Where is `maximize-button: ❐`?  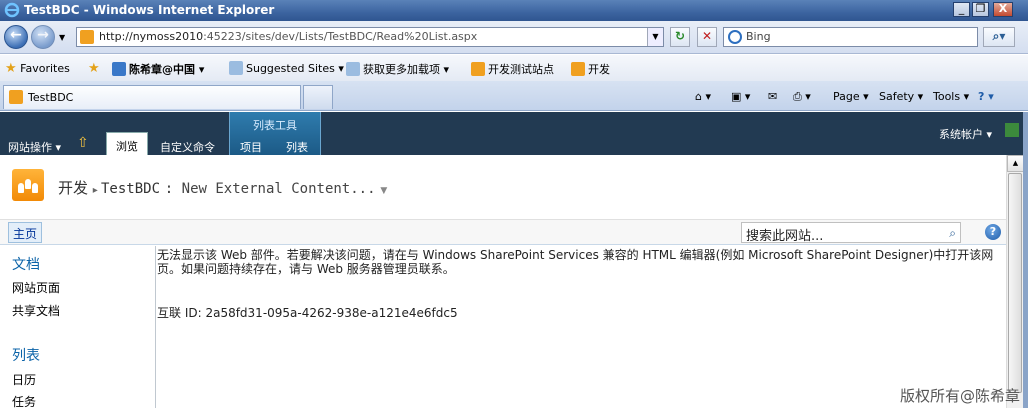
maximize-button: ❐ is located at coordinates (980, 9).